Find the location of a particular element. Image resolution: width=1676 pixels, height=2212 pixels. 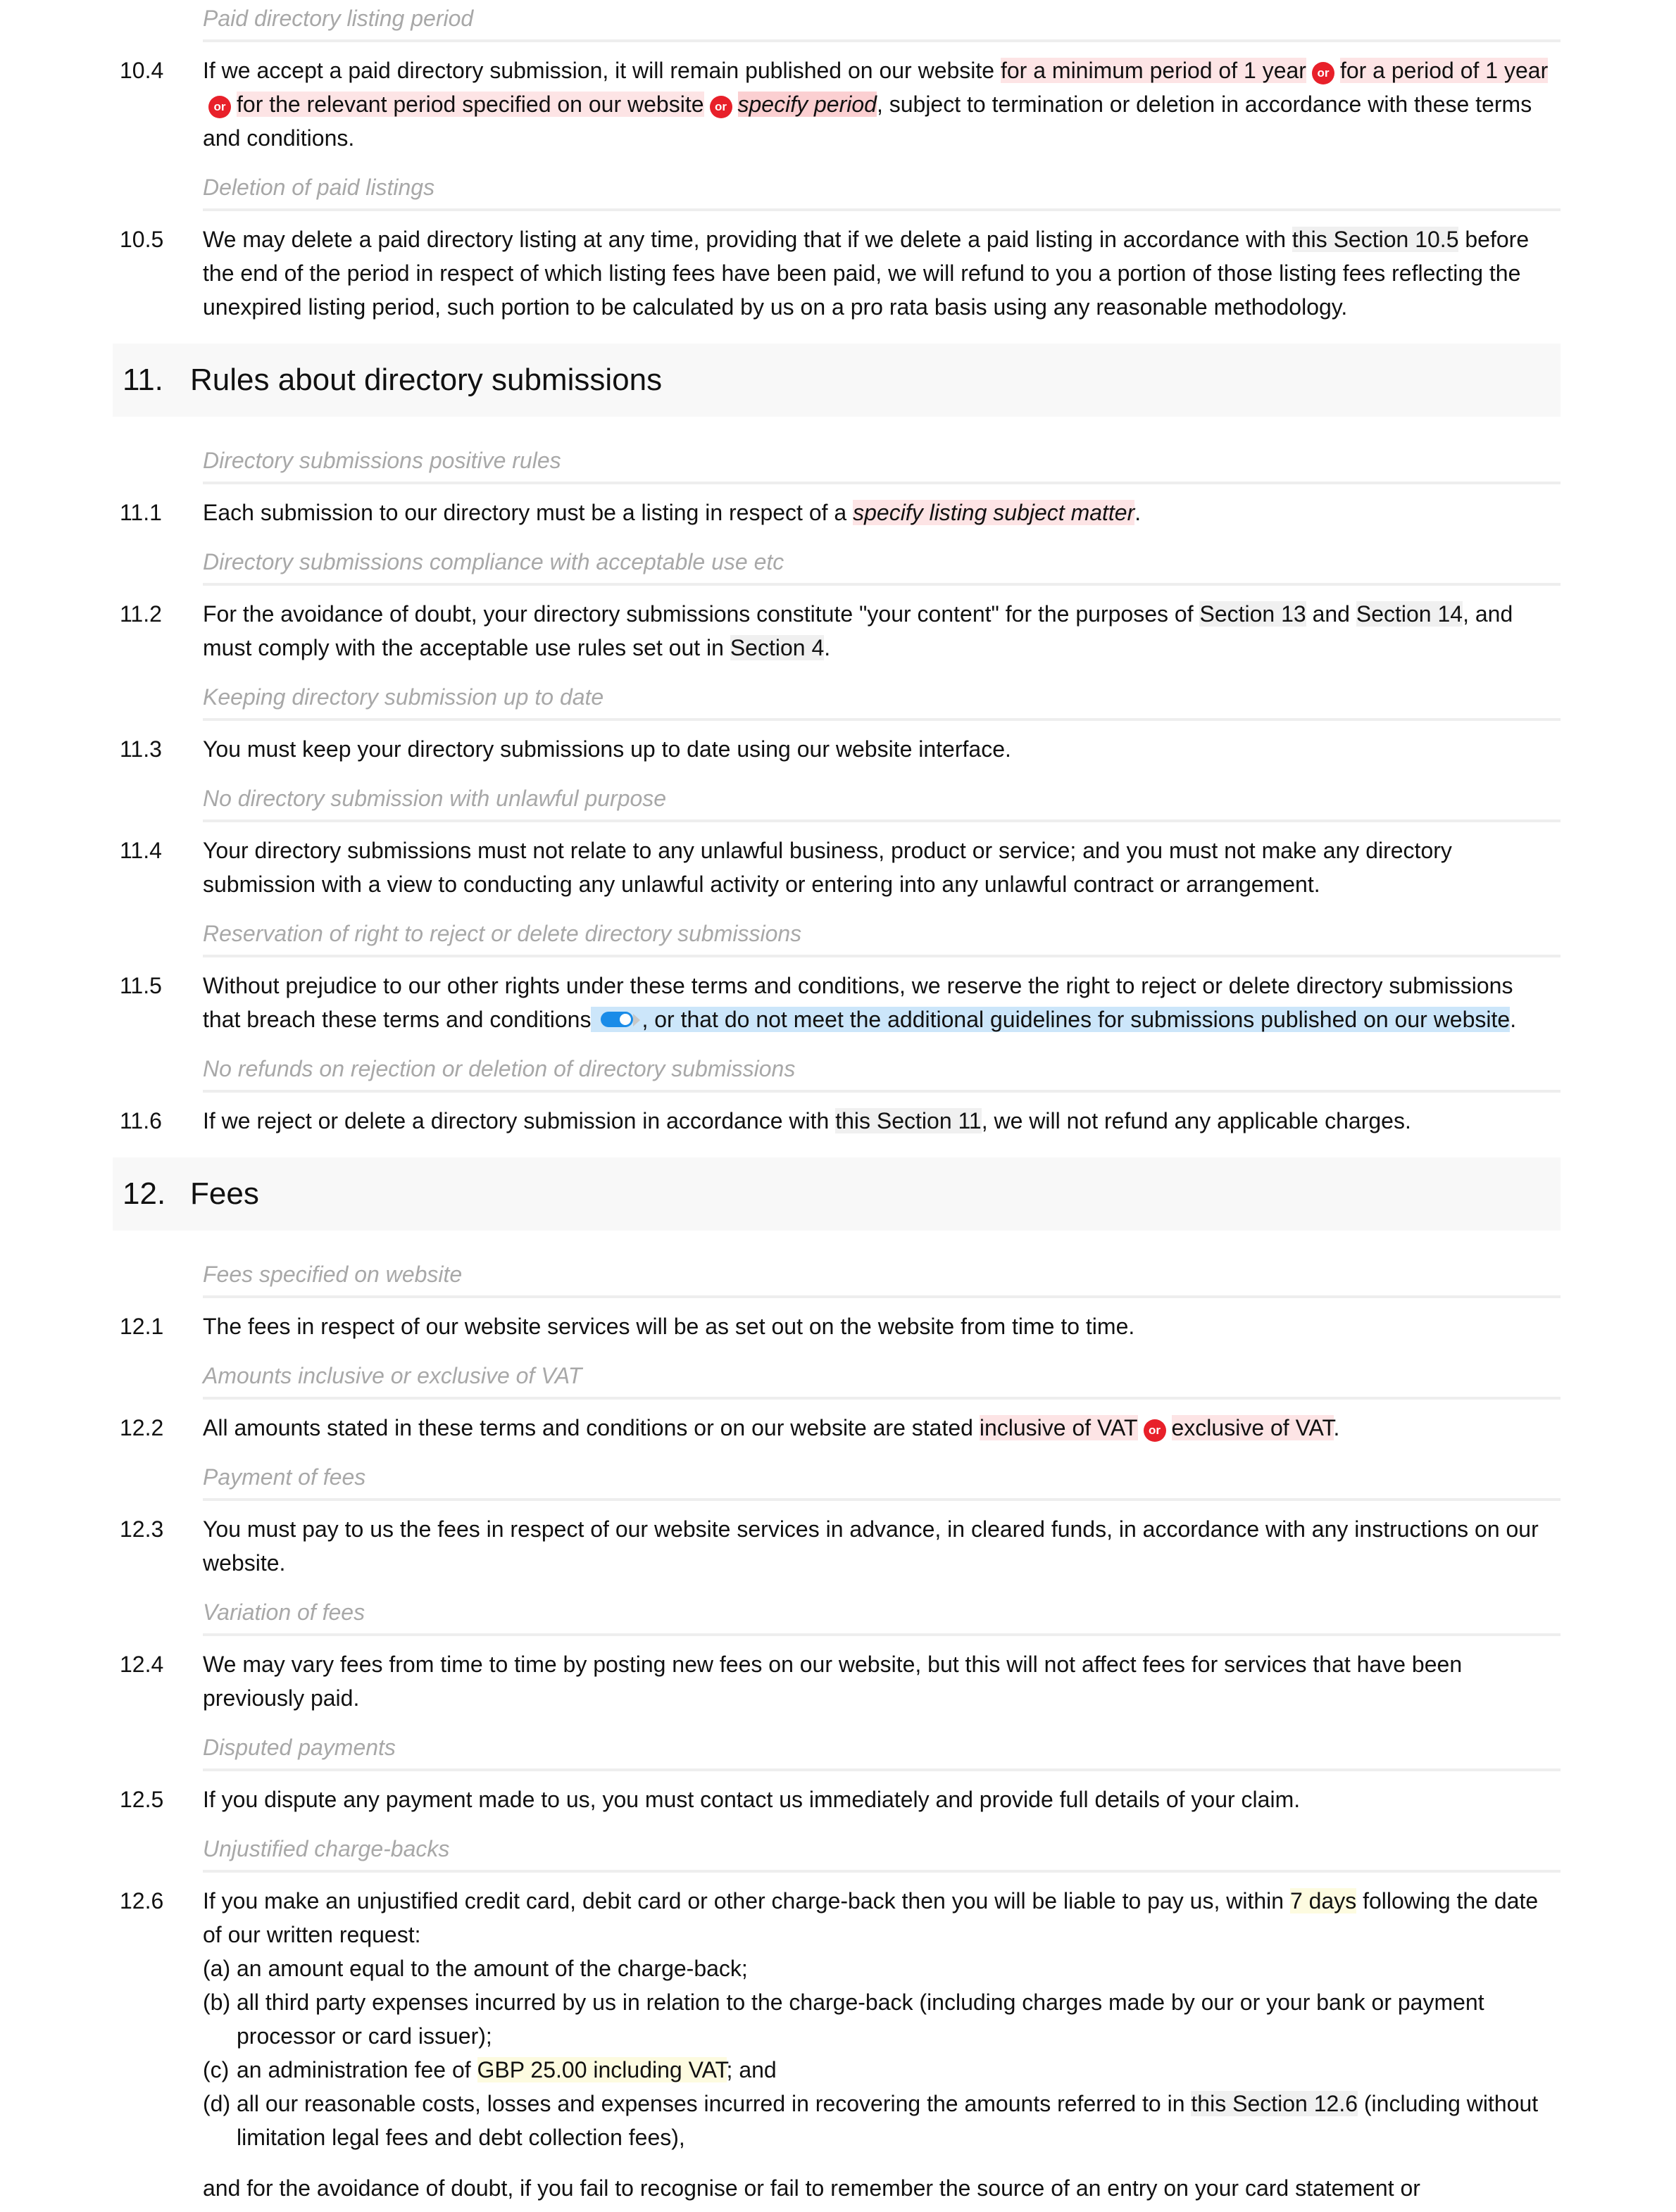

clause-number: 11.3 is located at coordinates (141, 749).